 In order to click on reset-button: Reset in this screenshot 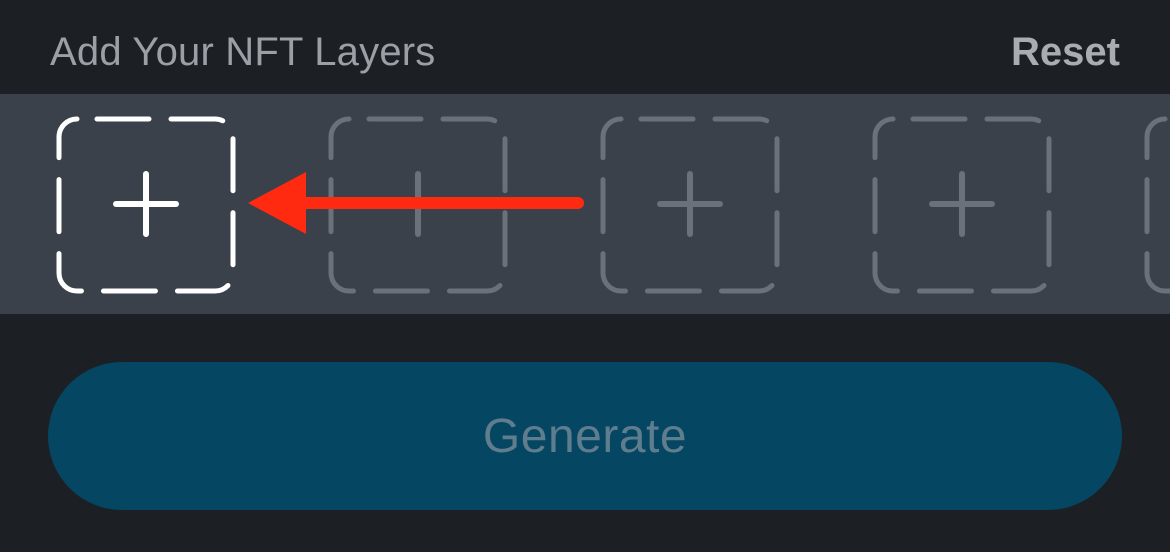, I will do `click(1065, 52)`.